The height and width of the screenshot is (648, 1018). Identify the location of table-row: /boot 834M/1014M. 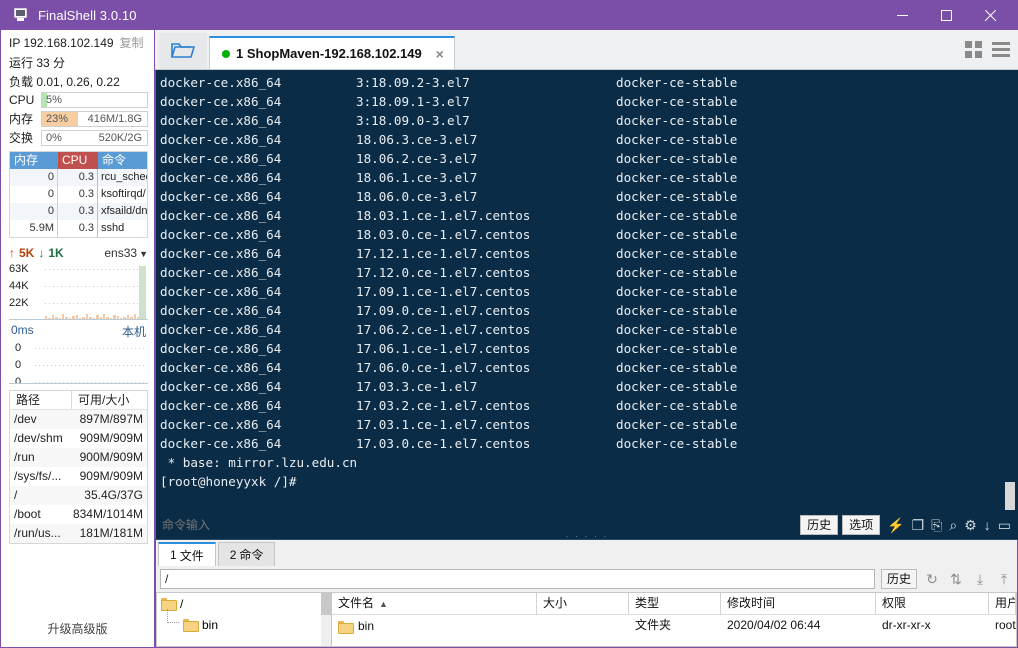
(78, 514).